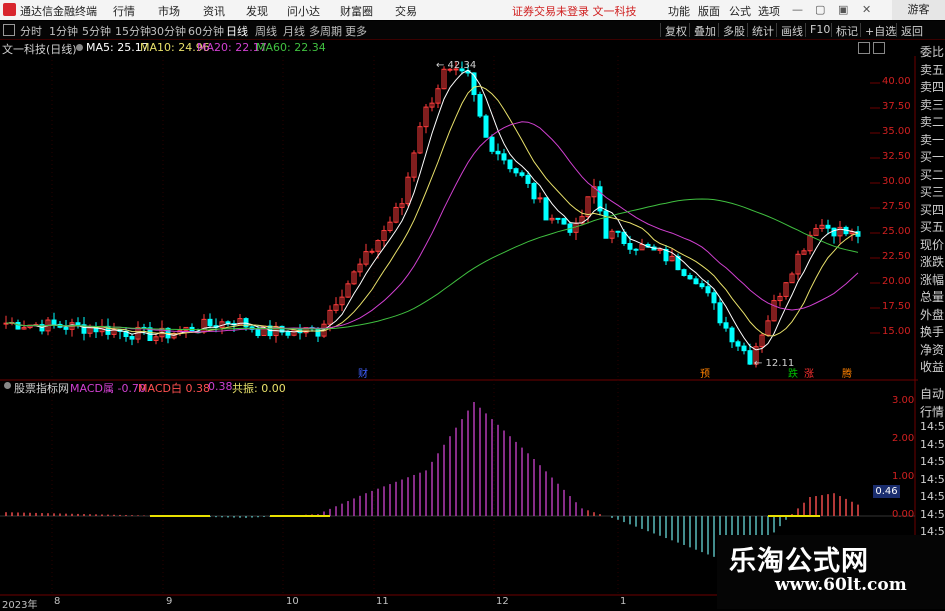  I want to click on period-weekly: 周线, so click(266, 31).